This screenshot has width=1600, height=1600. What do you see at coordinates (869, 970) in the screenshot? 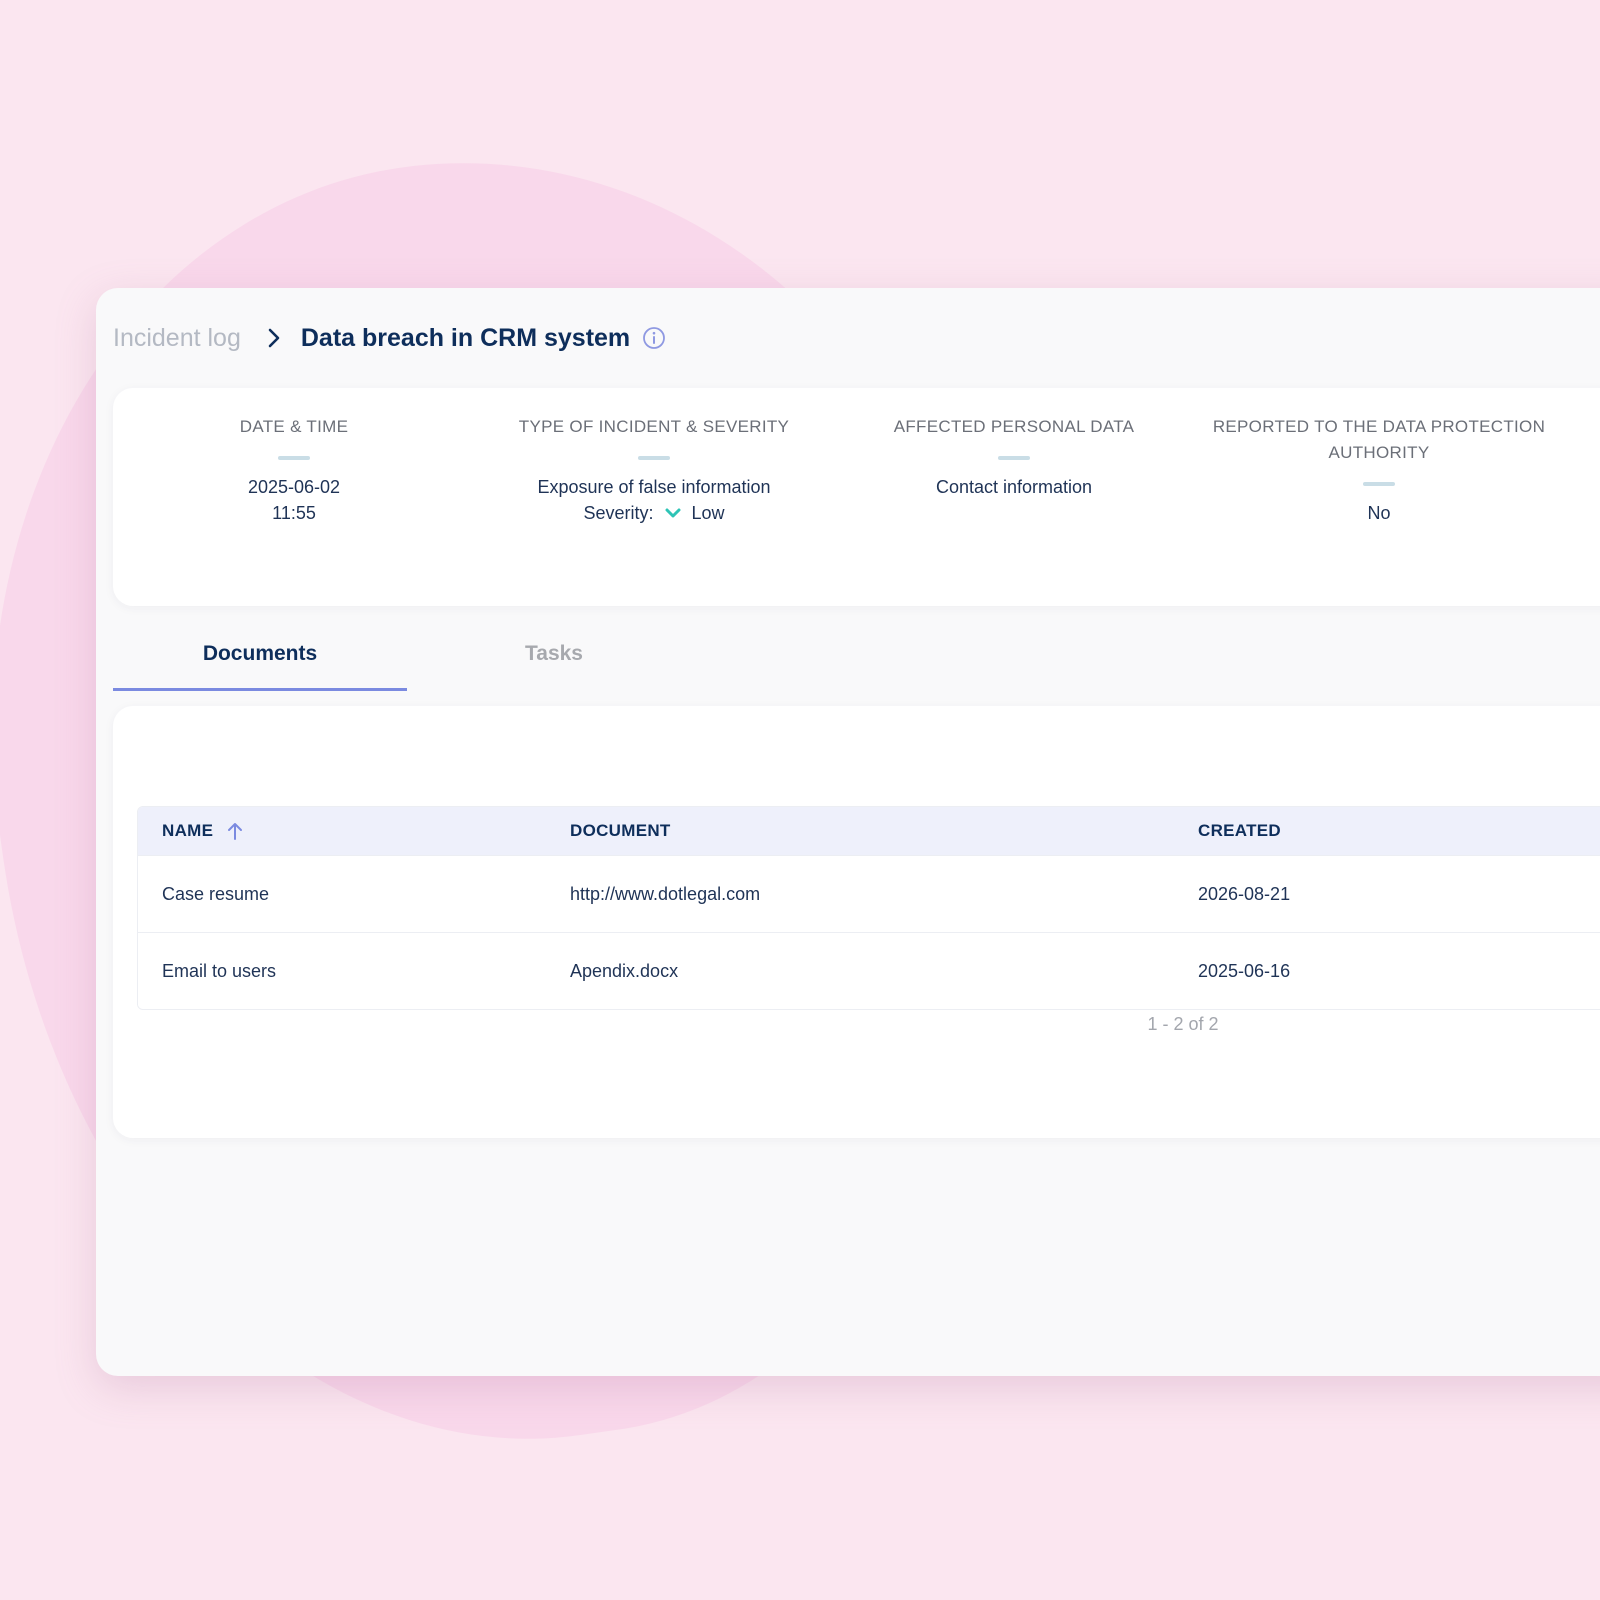
I see `table-row: Email to users Apendix.docx 2025-06-16` at bounding box center [869, 970].